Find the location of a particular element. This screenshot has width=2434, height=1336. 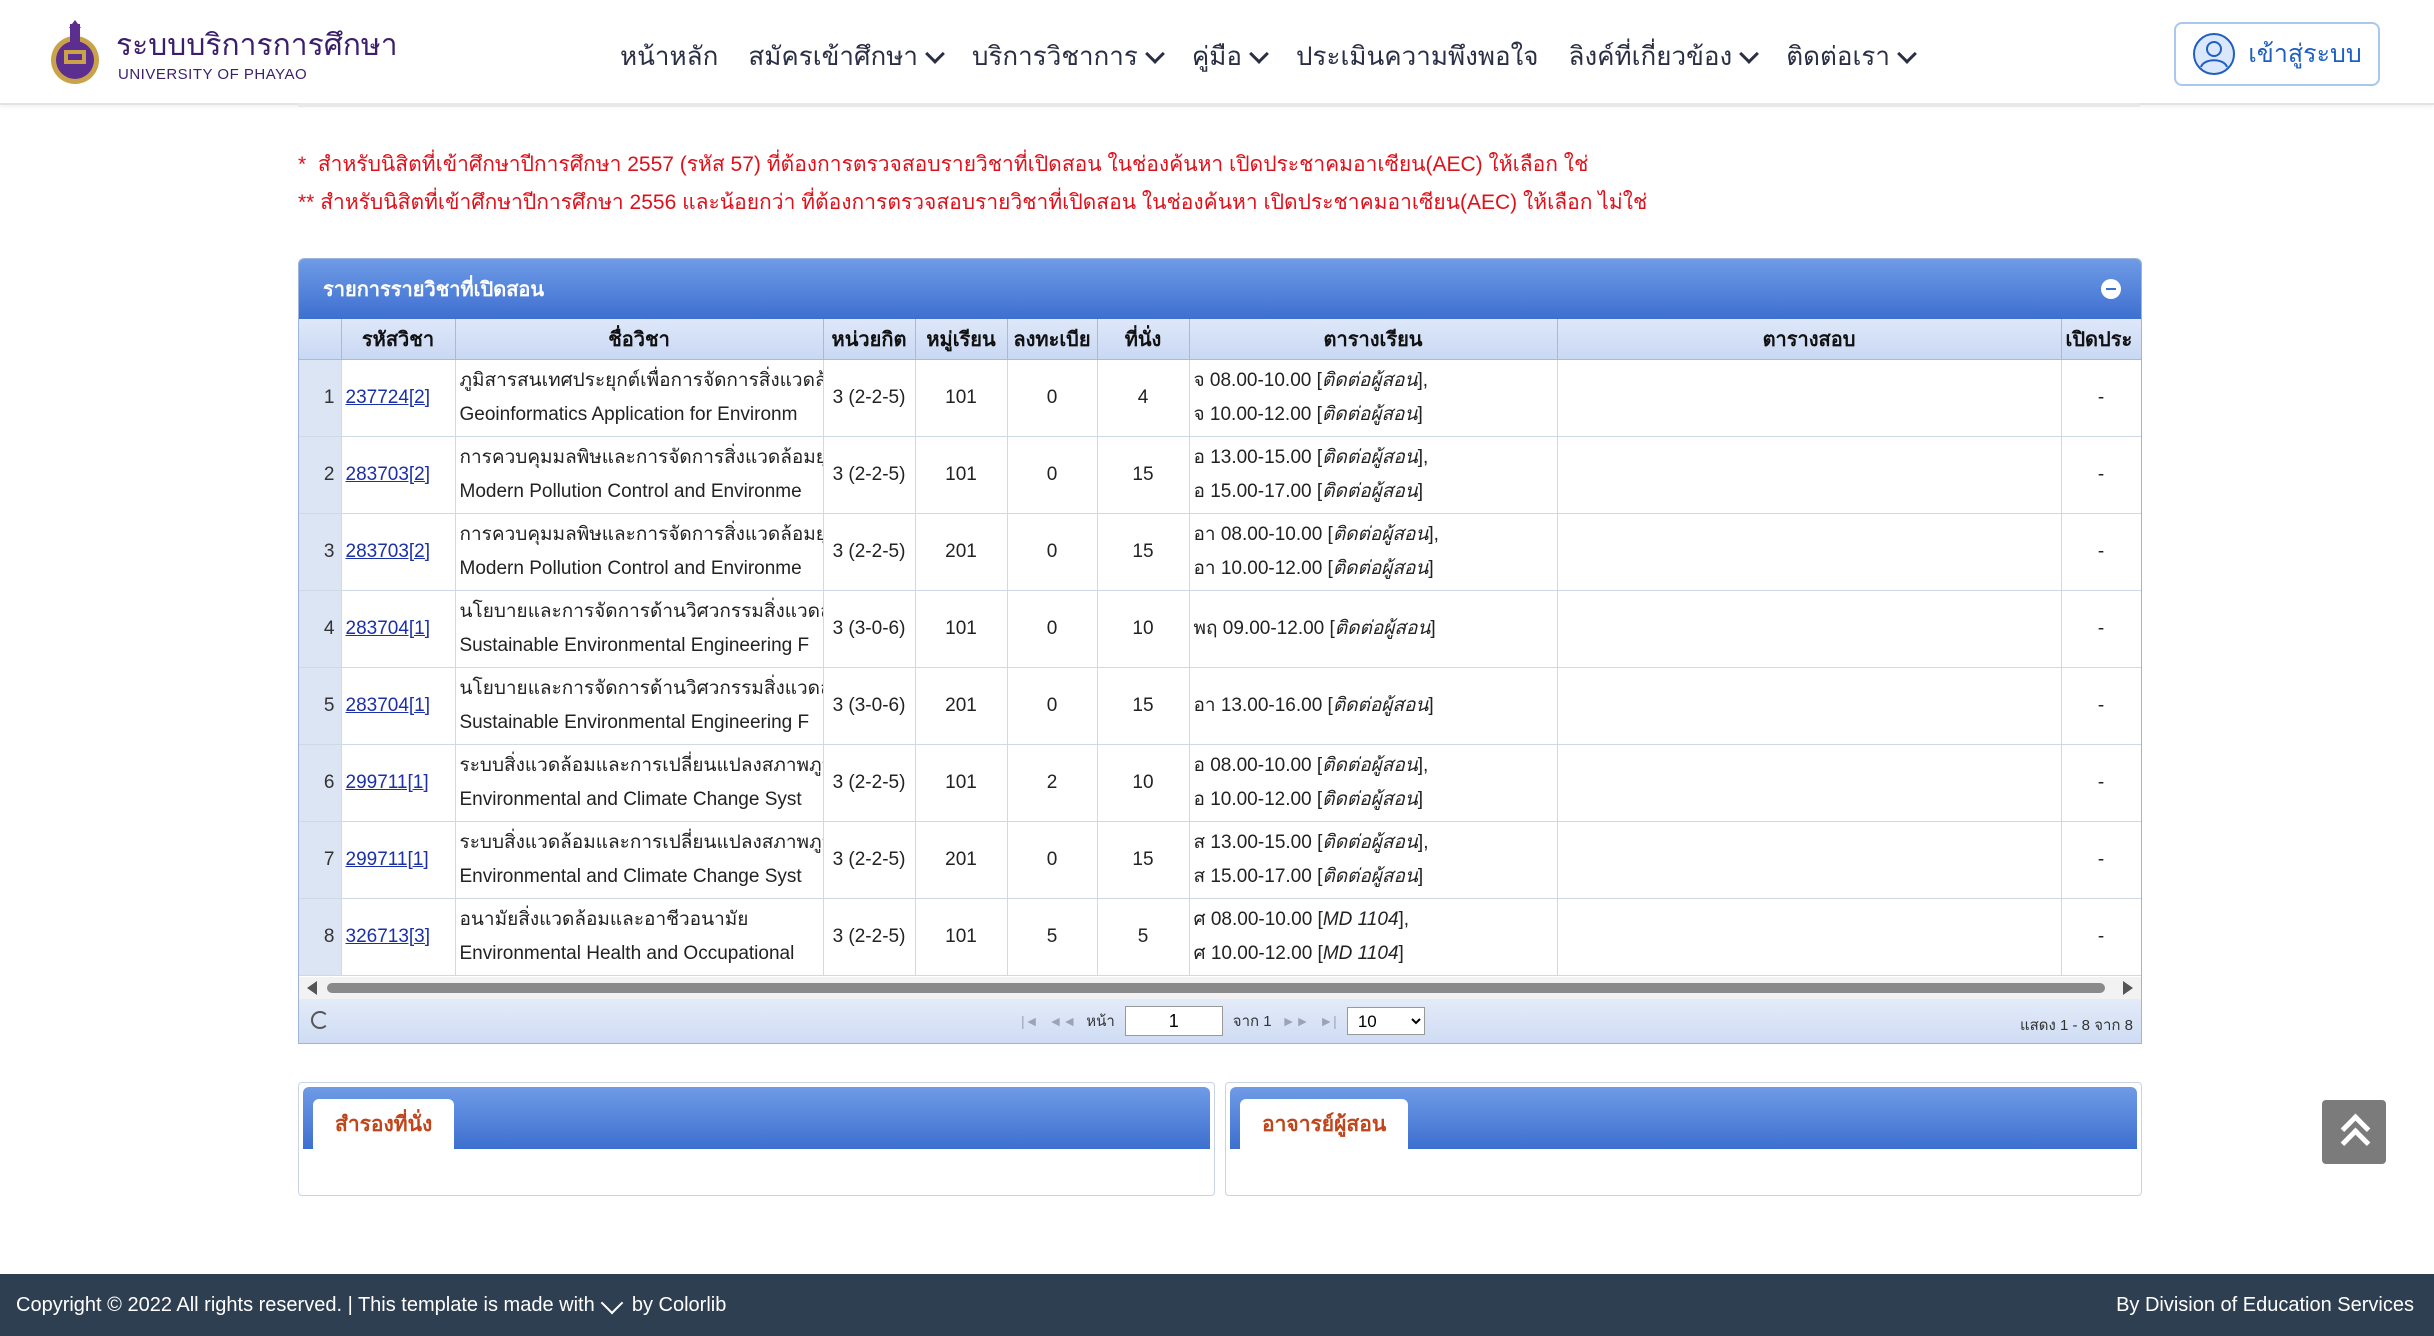

nav-item-label: หน้าหลัก is located at coordinates (669, 56).